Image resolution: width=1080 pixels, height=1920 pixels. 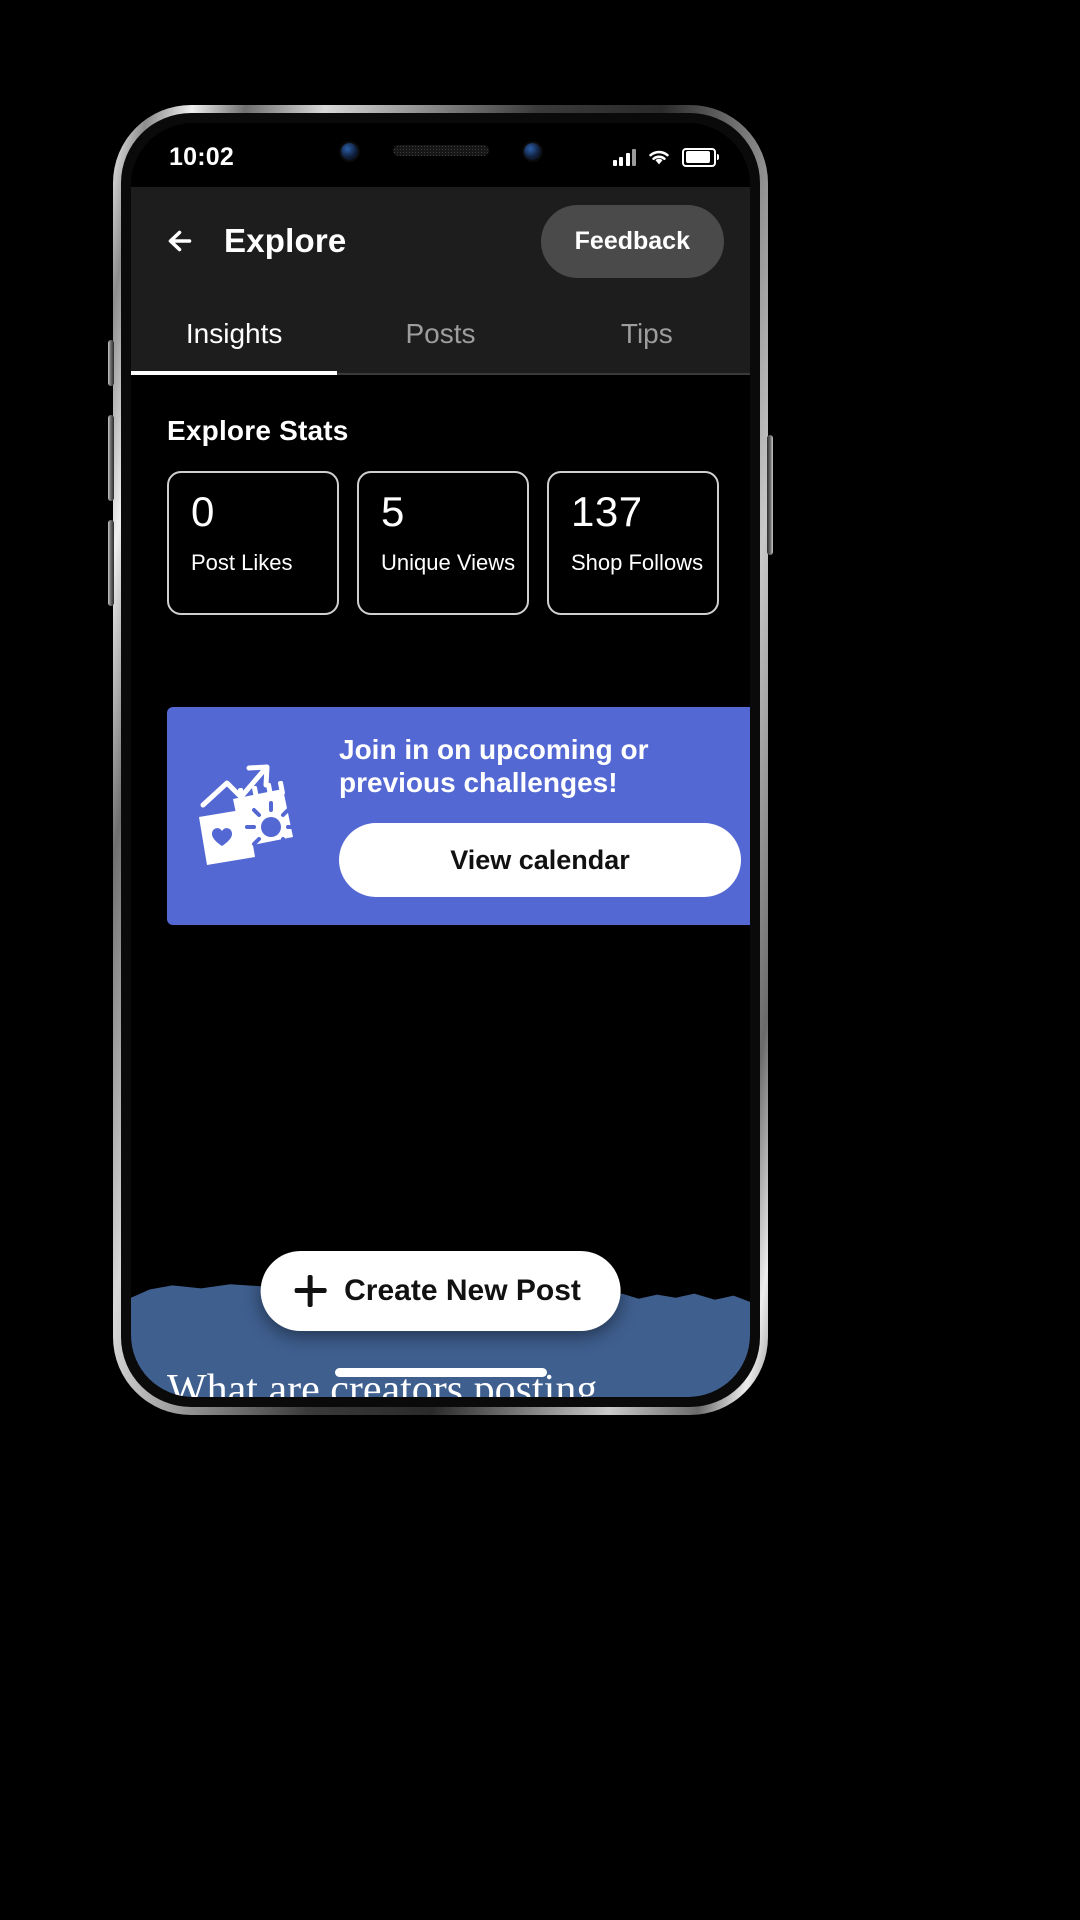 I want to click on tab-insights: Insights, so click(x=234, y=335).